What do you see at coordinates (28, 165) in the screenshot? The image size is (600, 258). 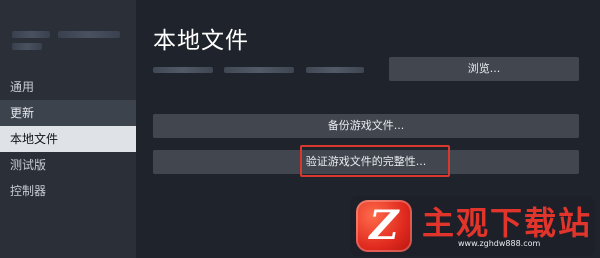 I see `sidebar-item-label: 测试版` at bounding box center [28, 165].